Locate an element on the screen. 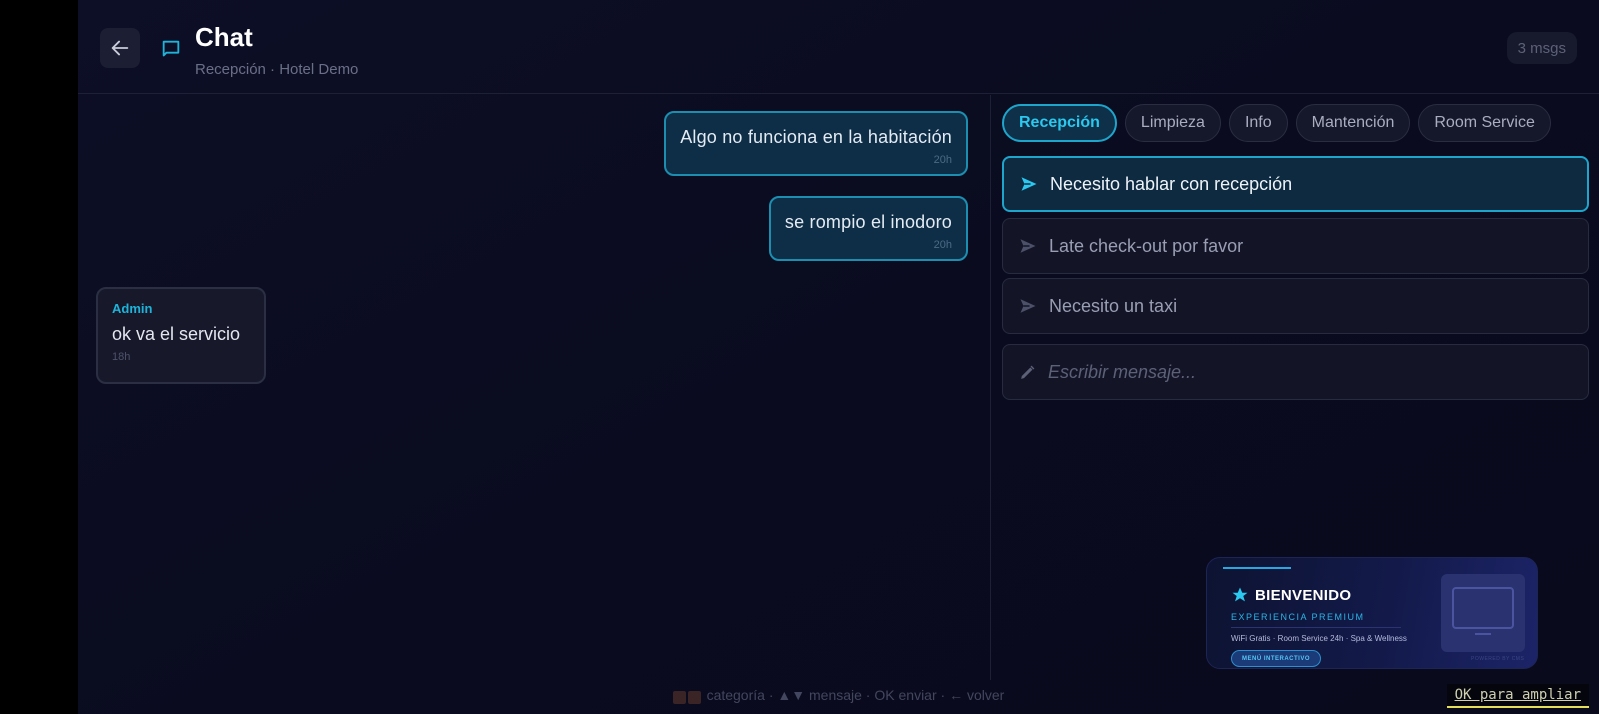  tab-limpieza: Limpieza is located at coordinates (1172, 123).